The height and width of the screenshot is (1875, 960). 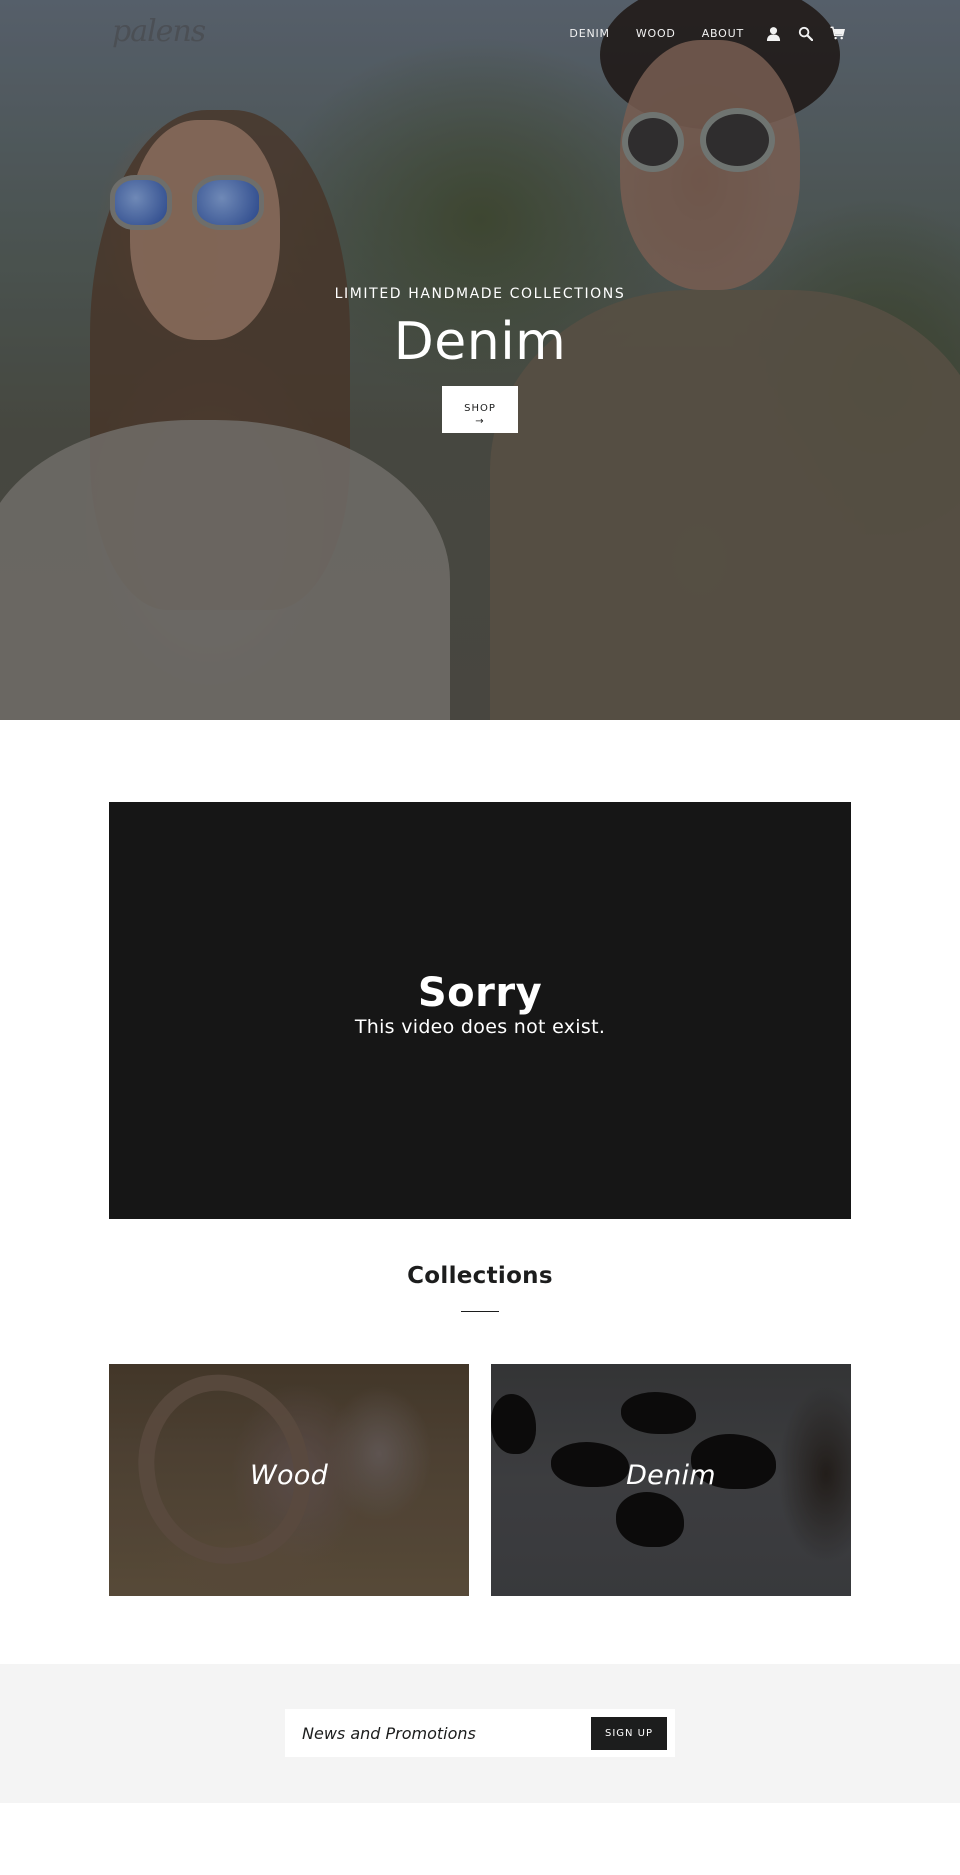 I want to click on hero-title: Denim, so click(x=480, y=342).